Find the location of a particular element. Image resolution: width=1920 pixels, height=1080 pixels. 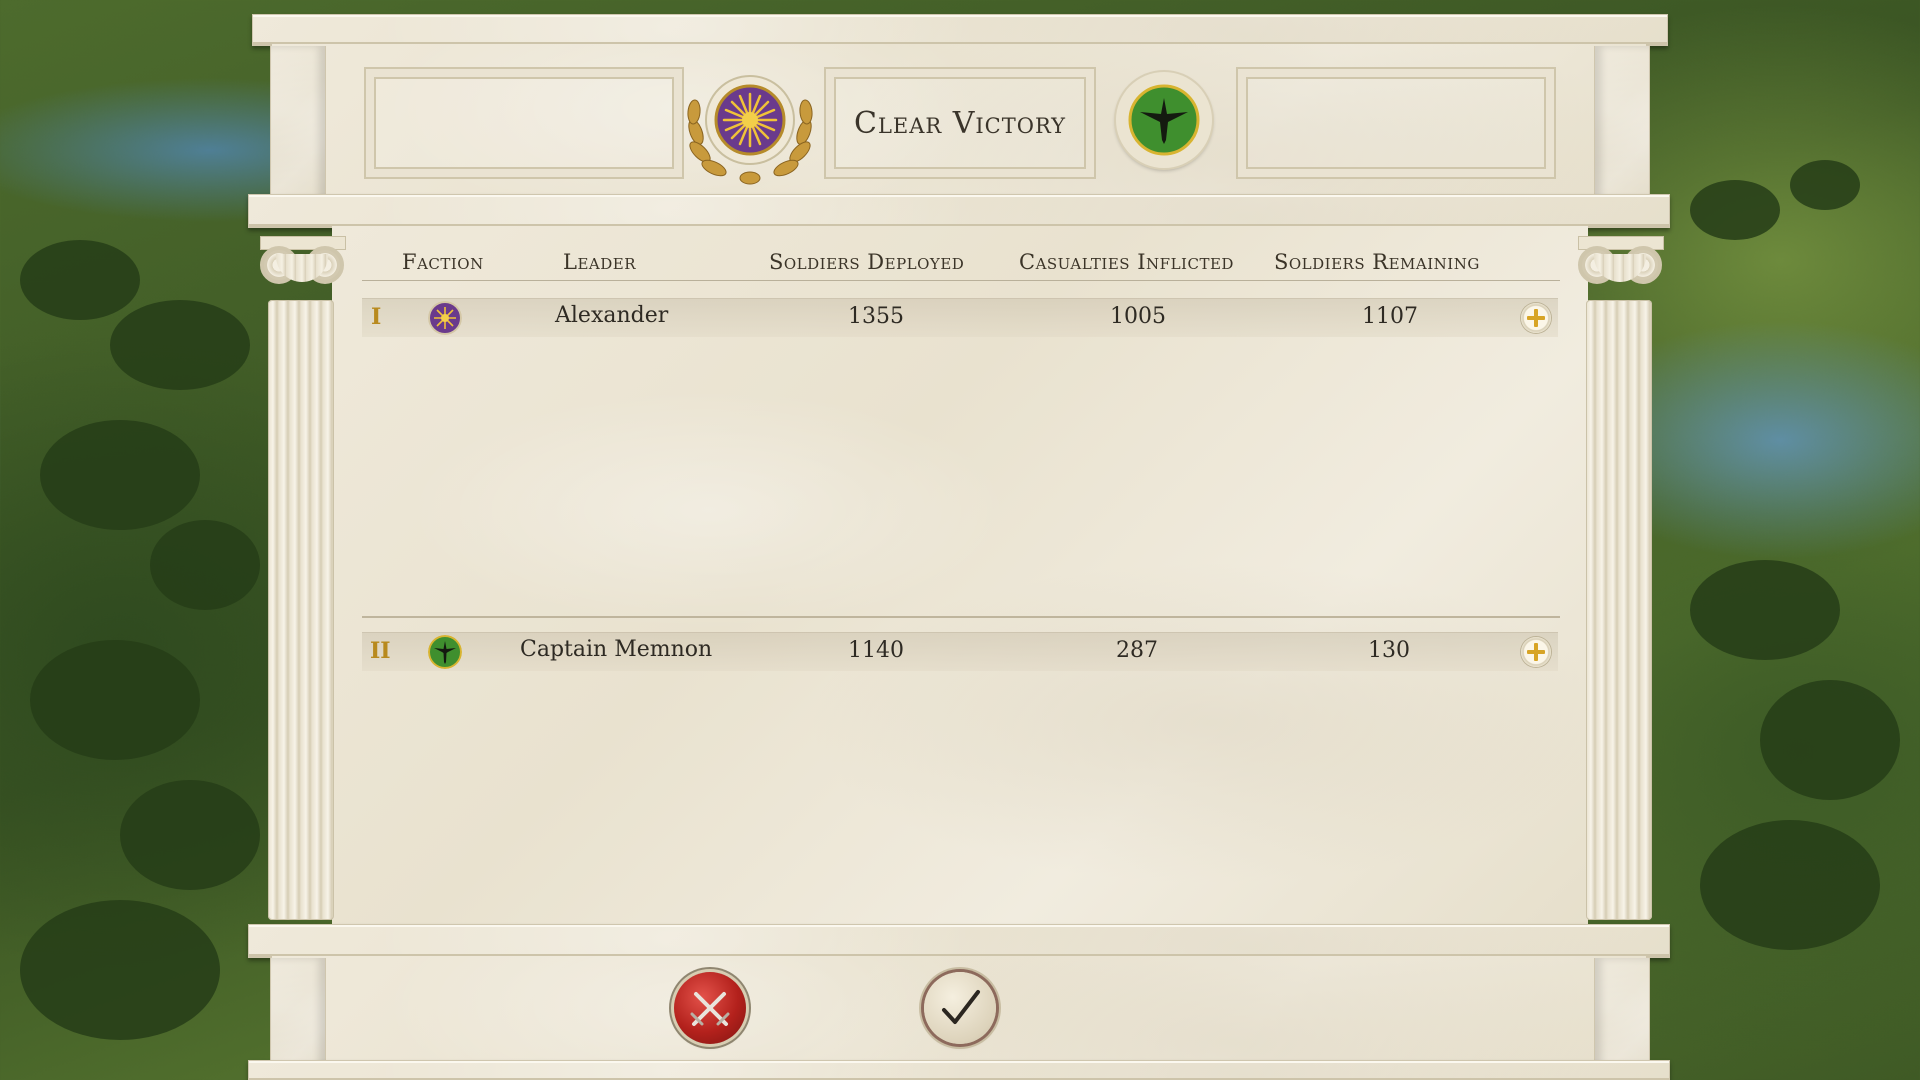

soldiers-remaining: 1107 is located at coordinates (1390, 316).